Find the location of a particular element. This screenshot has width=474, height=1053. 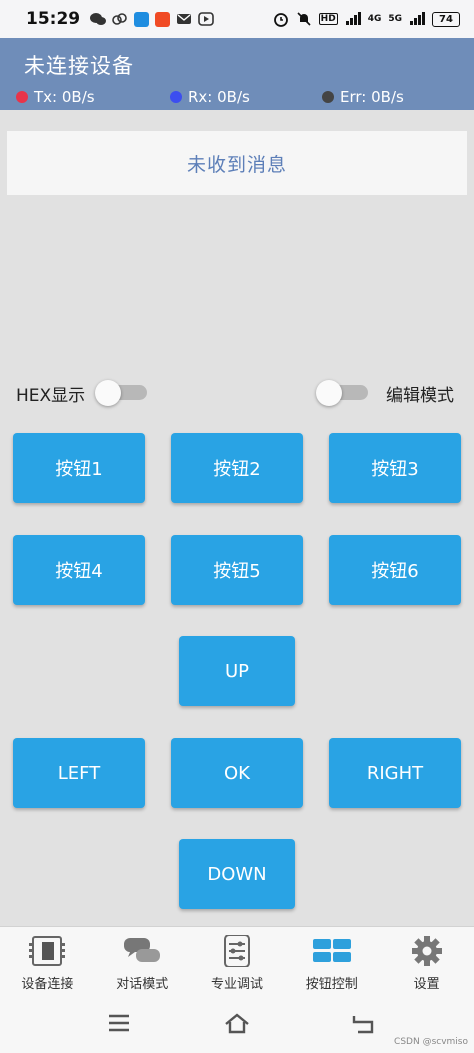

battery-indicator: 74 is located at coordinates (446, 19).